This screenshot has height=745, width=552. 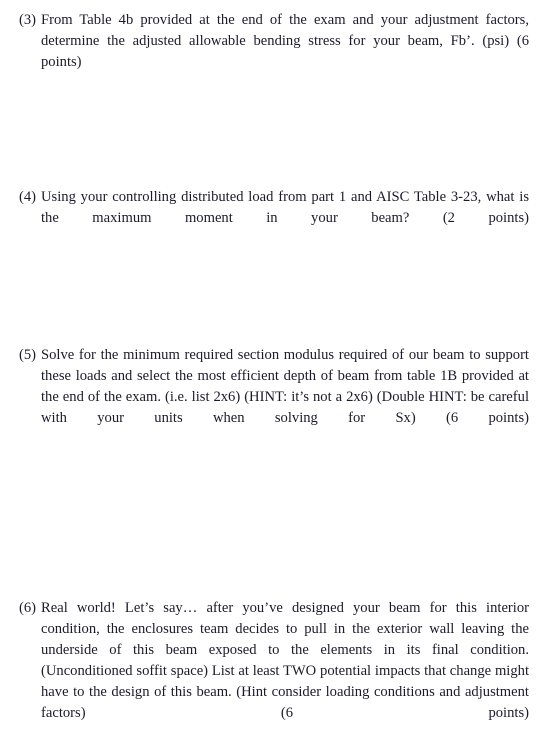 I want to click on question-number-5: (5), so click(x=28, y=355).